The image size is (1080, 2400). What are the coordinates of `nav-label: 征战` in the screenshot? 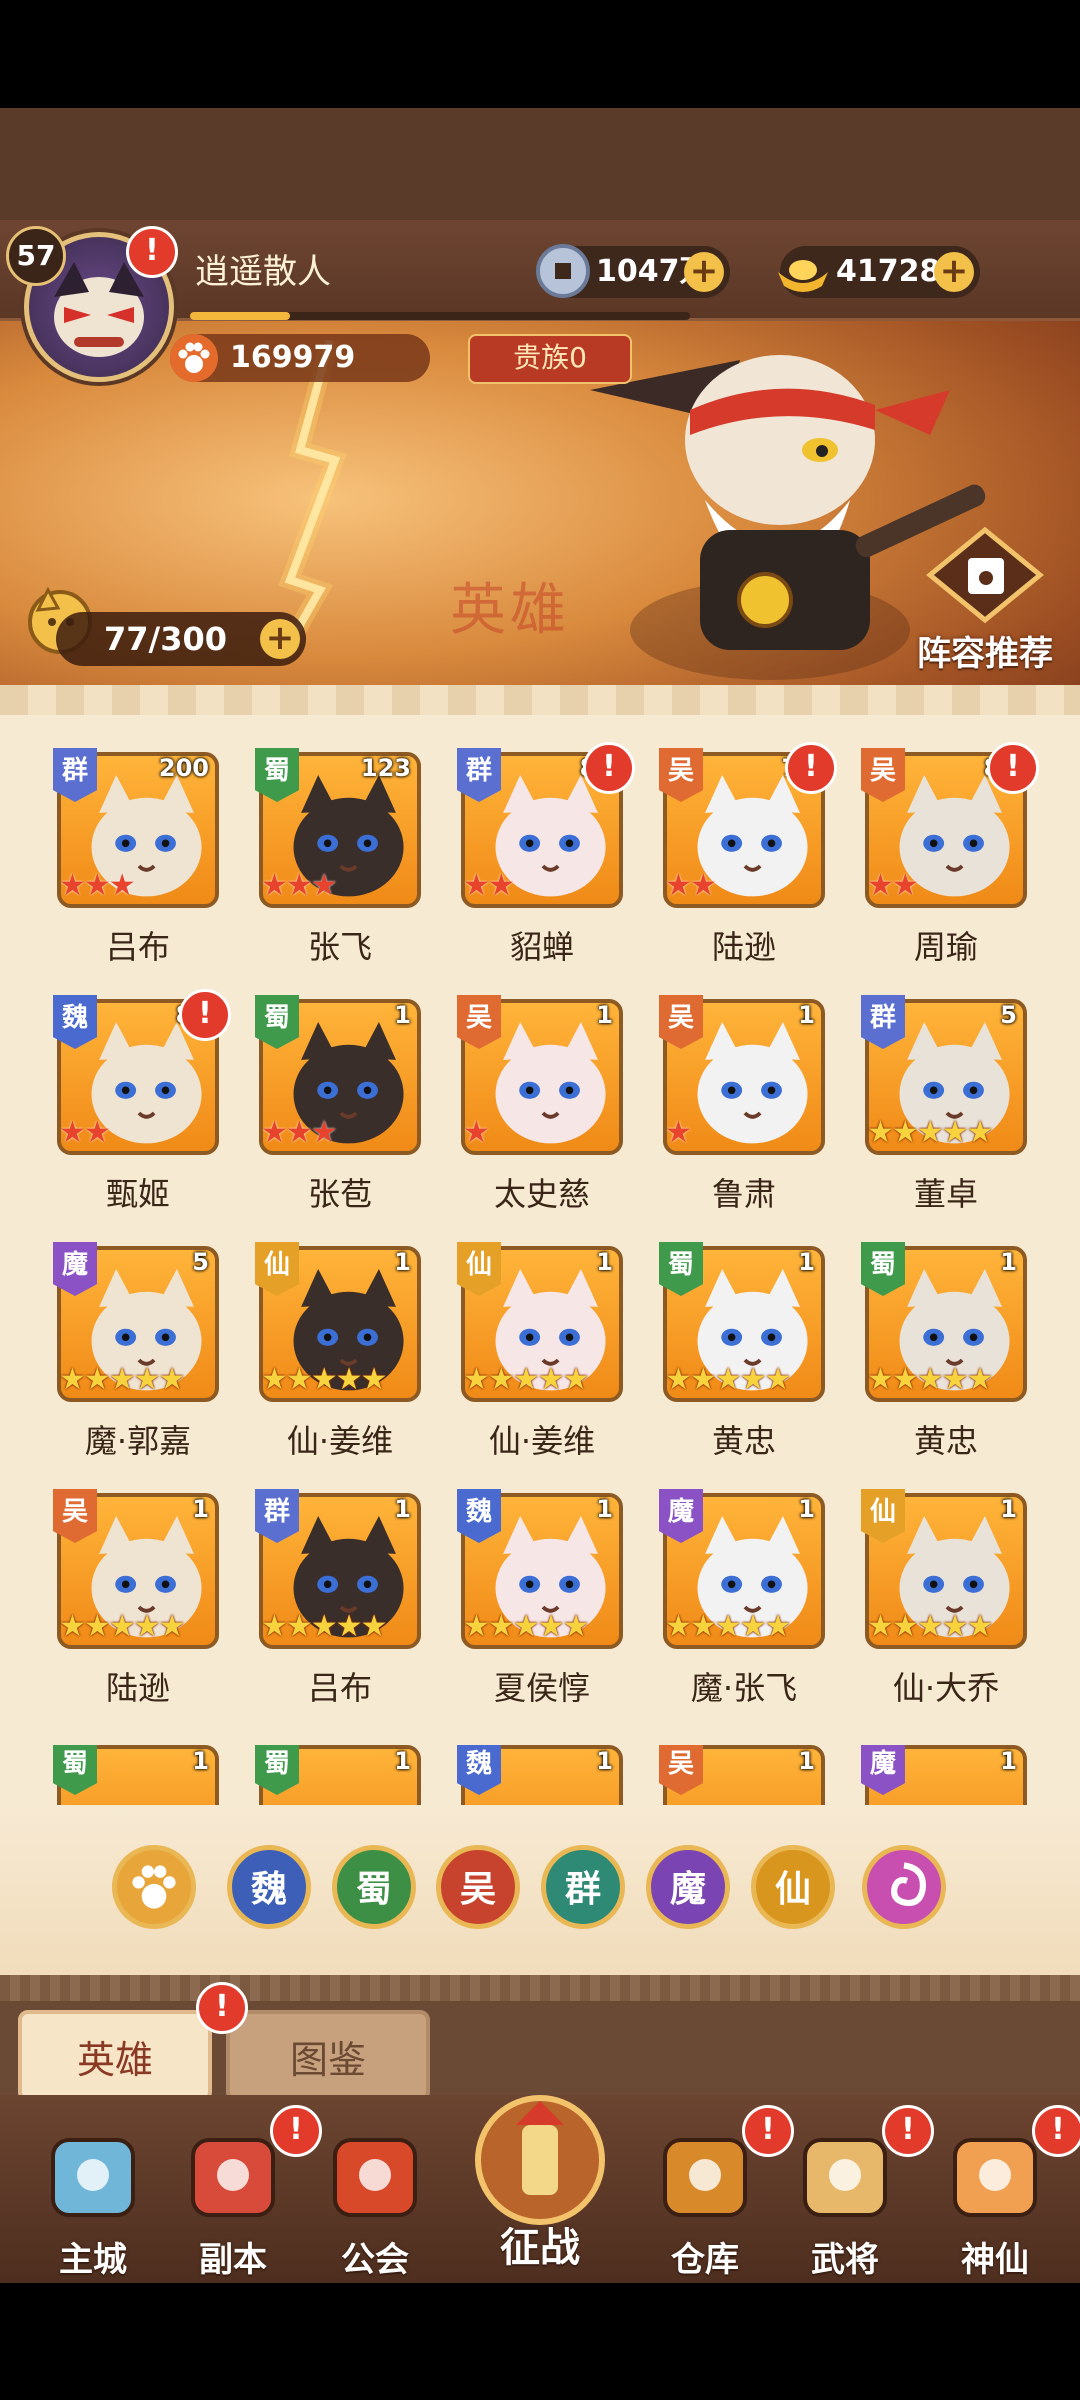 It's located at (540, 2244).